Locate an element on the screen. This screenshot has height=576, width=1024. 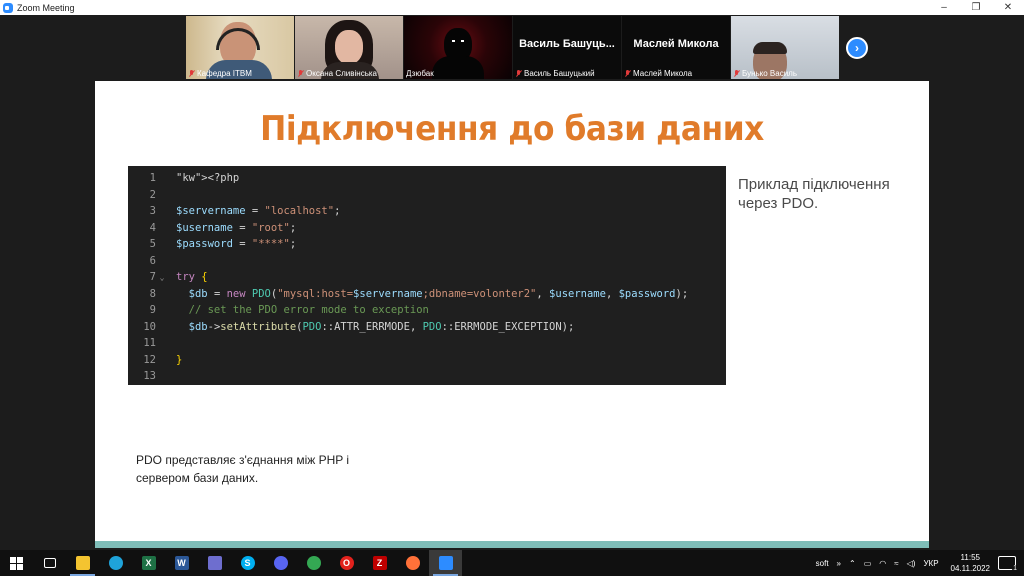
code-line: 9 // set the PDO error mode to exception is located at coordinates (427, 310).